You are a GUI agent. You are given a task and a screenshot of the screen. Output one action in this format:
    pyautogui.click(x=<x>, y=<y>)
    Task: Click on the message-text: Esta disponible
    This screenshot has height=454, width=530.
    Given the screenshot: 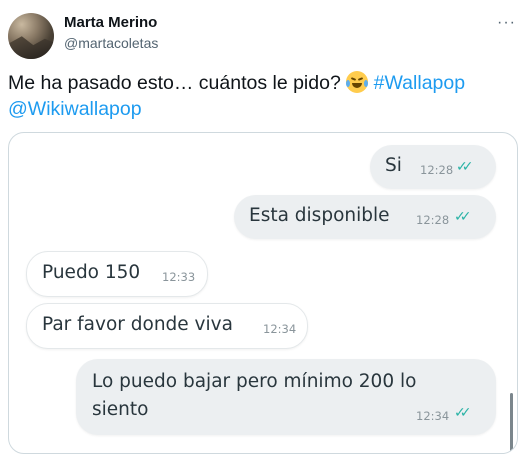 What is the action you would take?
    pyautogui.click(x=319, y=215)
    